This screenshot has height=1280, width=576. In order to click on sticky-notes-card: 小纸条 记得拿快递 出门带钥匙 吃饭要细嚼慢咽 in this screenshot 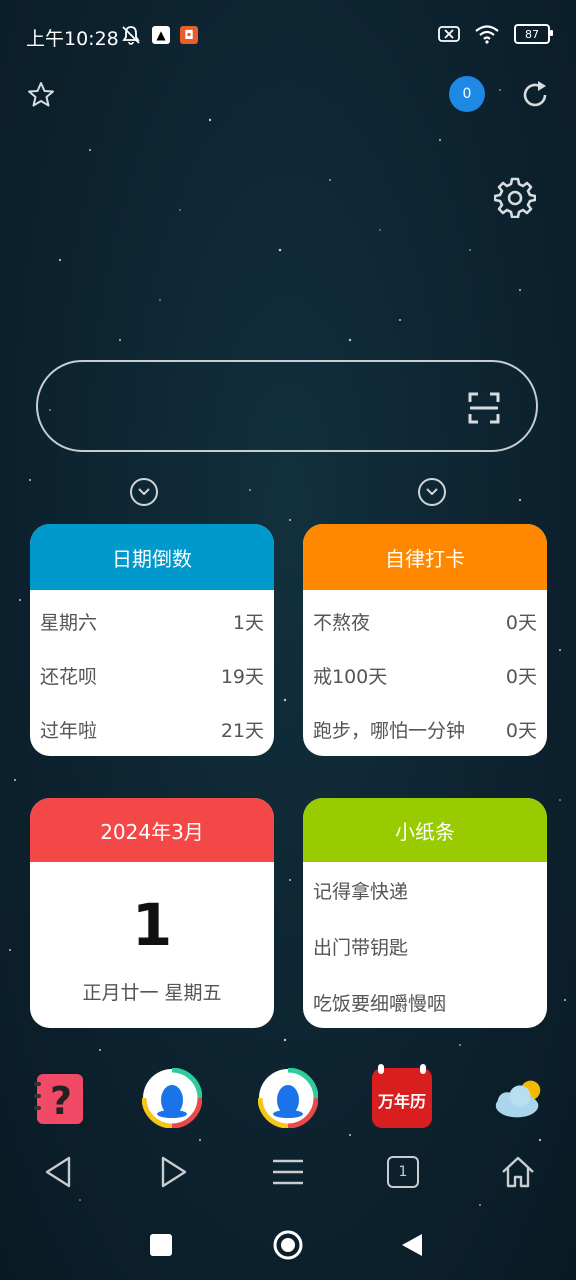, I will do `click(425, 913)`.